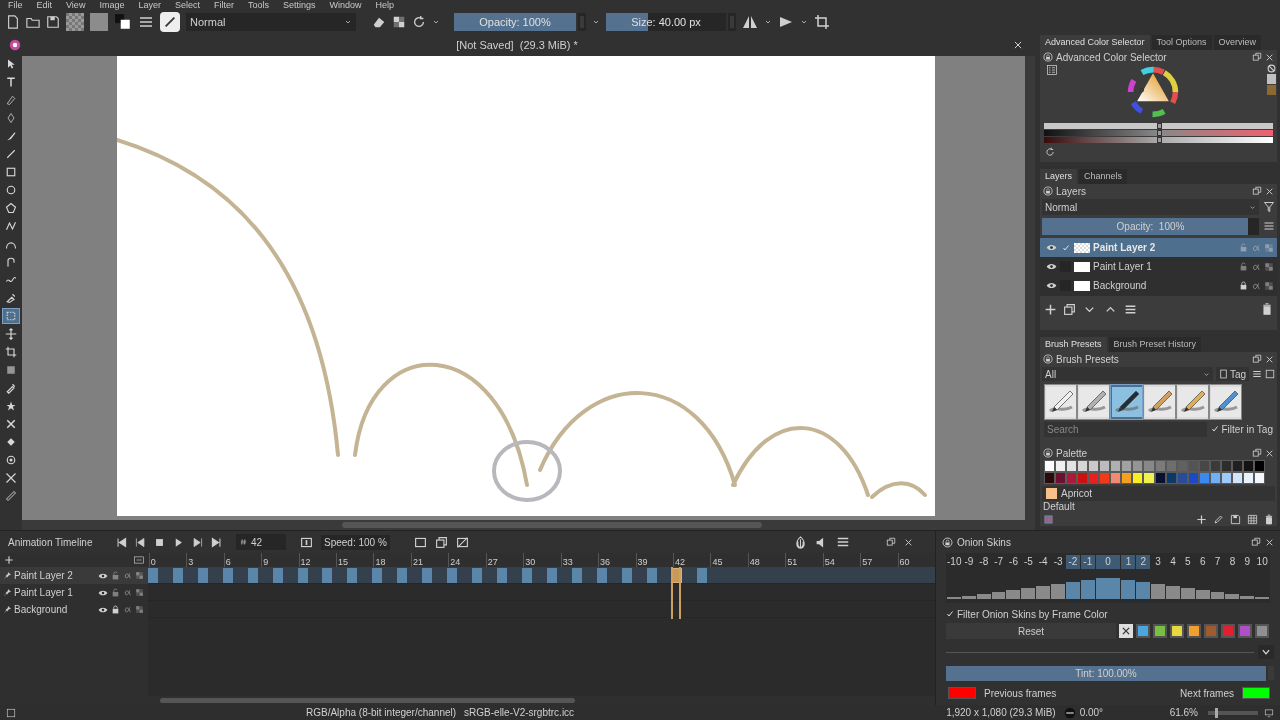 This screenshot has width=1280, height=720. What do you see at coordinates (1143, 562) in the screenshot?
I see `onion-frame-toggle: 2` at bounding box center [1143, 562].